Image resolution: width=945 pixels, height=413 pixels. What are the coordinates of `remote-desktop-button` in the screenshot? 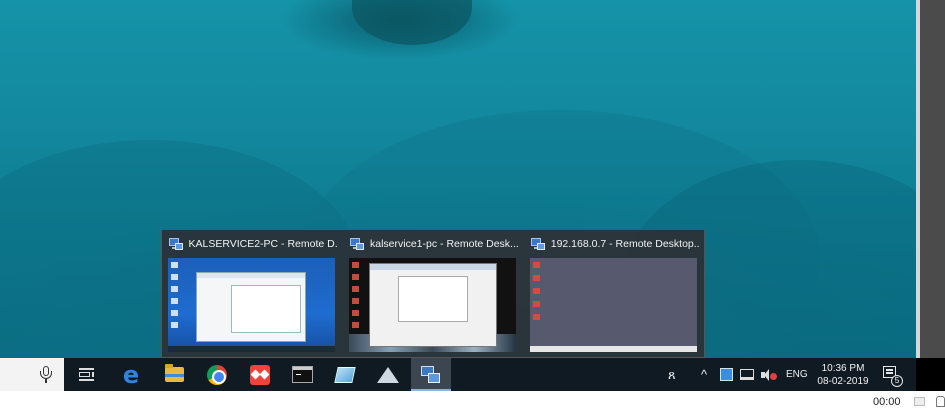 It's located at (431, 374).